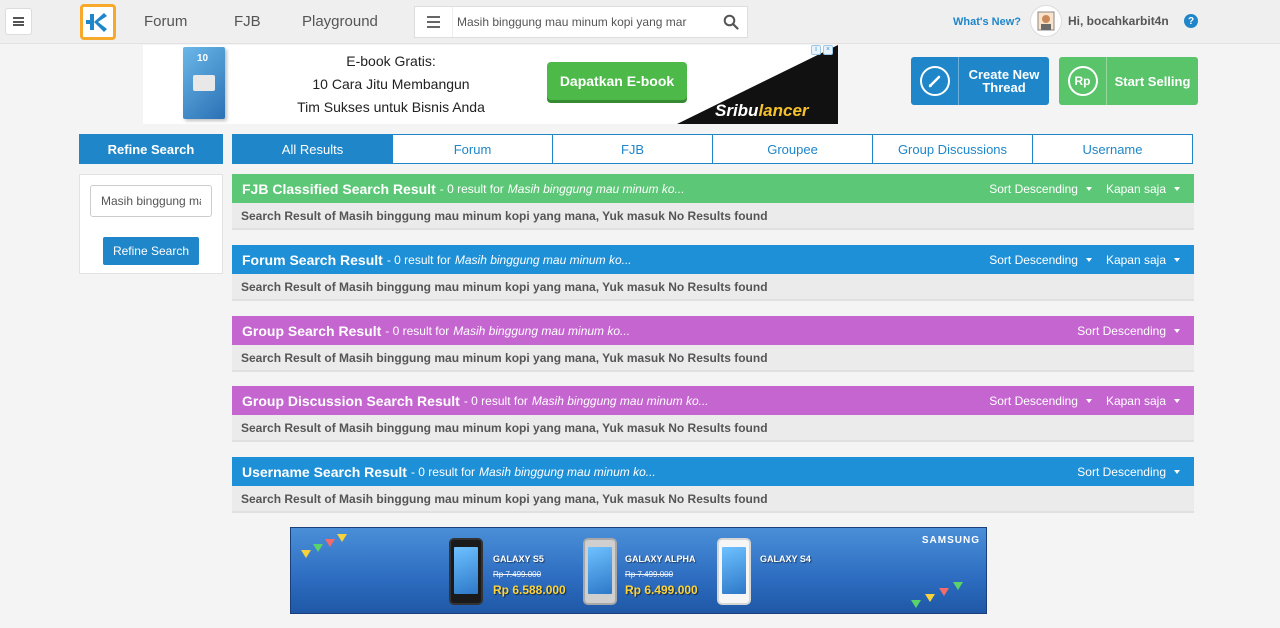 The image size is (1280, 628). What do you see at coordinates (617, 81) in the screenshot?
I see `get-ebook-button: Dapatkan E-book` at bounding box center [617, 81].